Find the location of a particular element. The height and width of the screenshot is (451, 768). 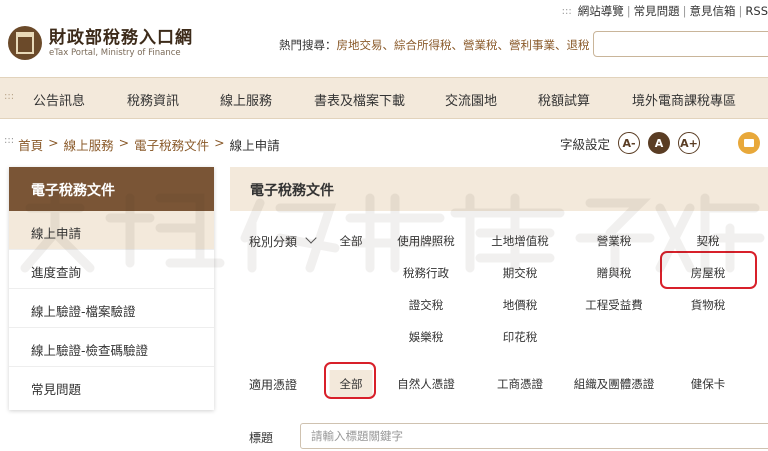

hot-link-income-tax: 綜合所得稅 is located at coordinates (423, 45).